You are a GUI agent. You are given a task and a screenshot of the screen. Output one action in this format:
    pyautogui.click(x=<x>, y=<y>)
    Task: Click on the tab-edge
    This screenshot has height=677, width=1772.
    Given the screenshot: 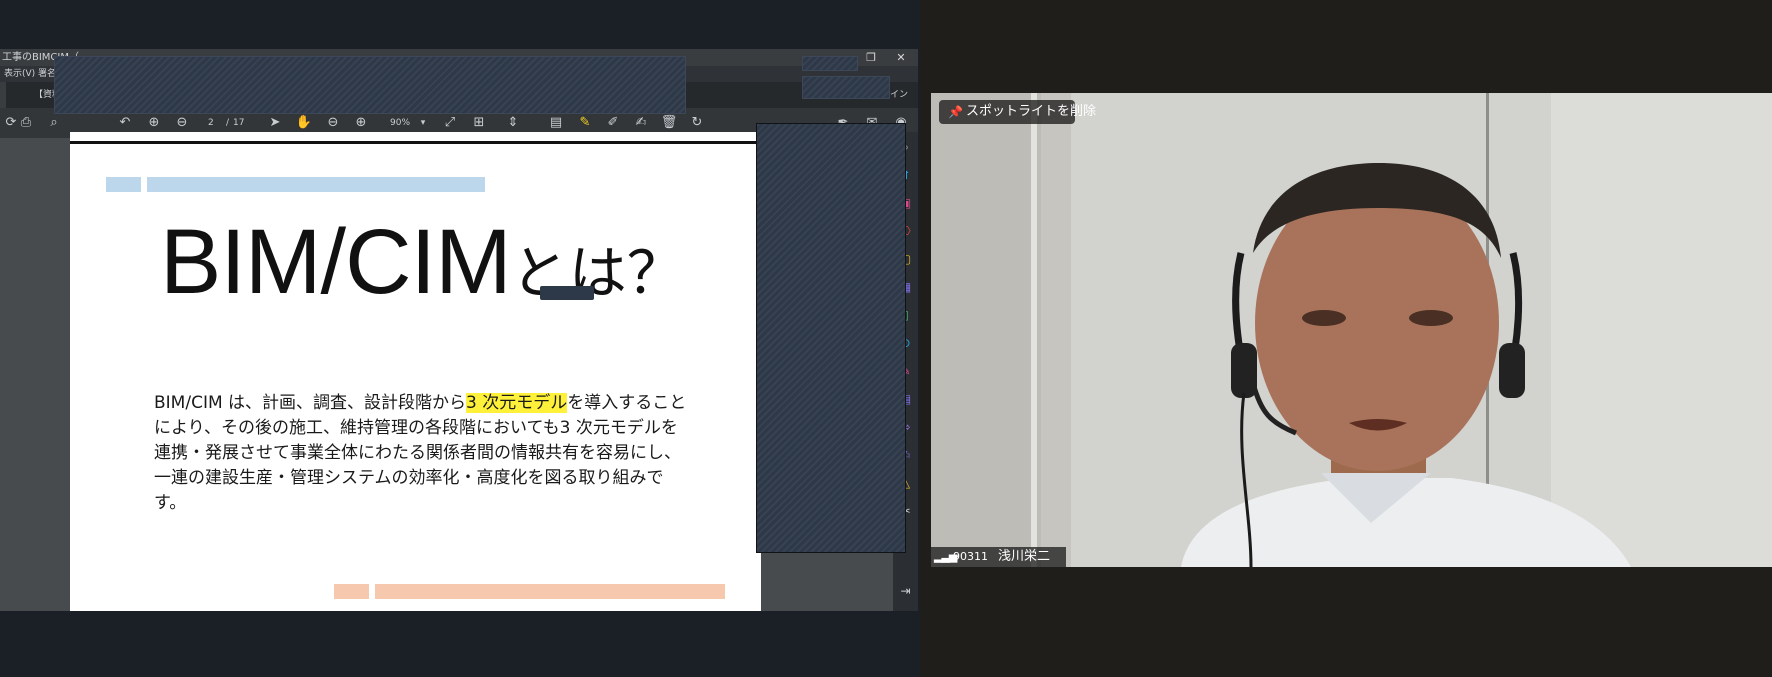 What is the action you would take?
    pyautogui.click(x=3, y=95)
    